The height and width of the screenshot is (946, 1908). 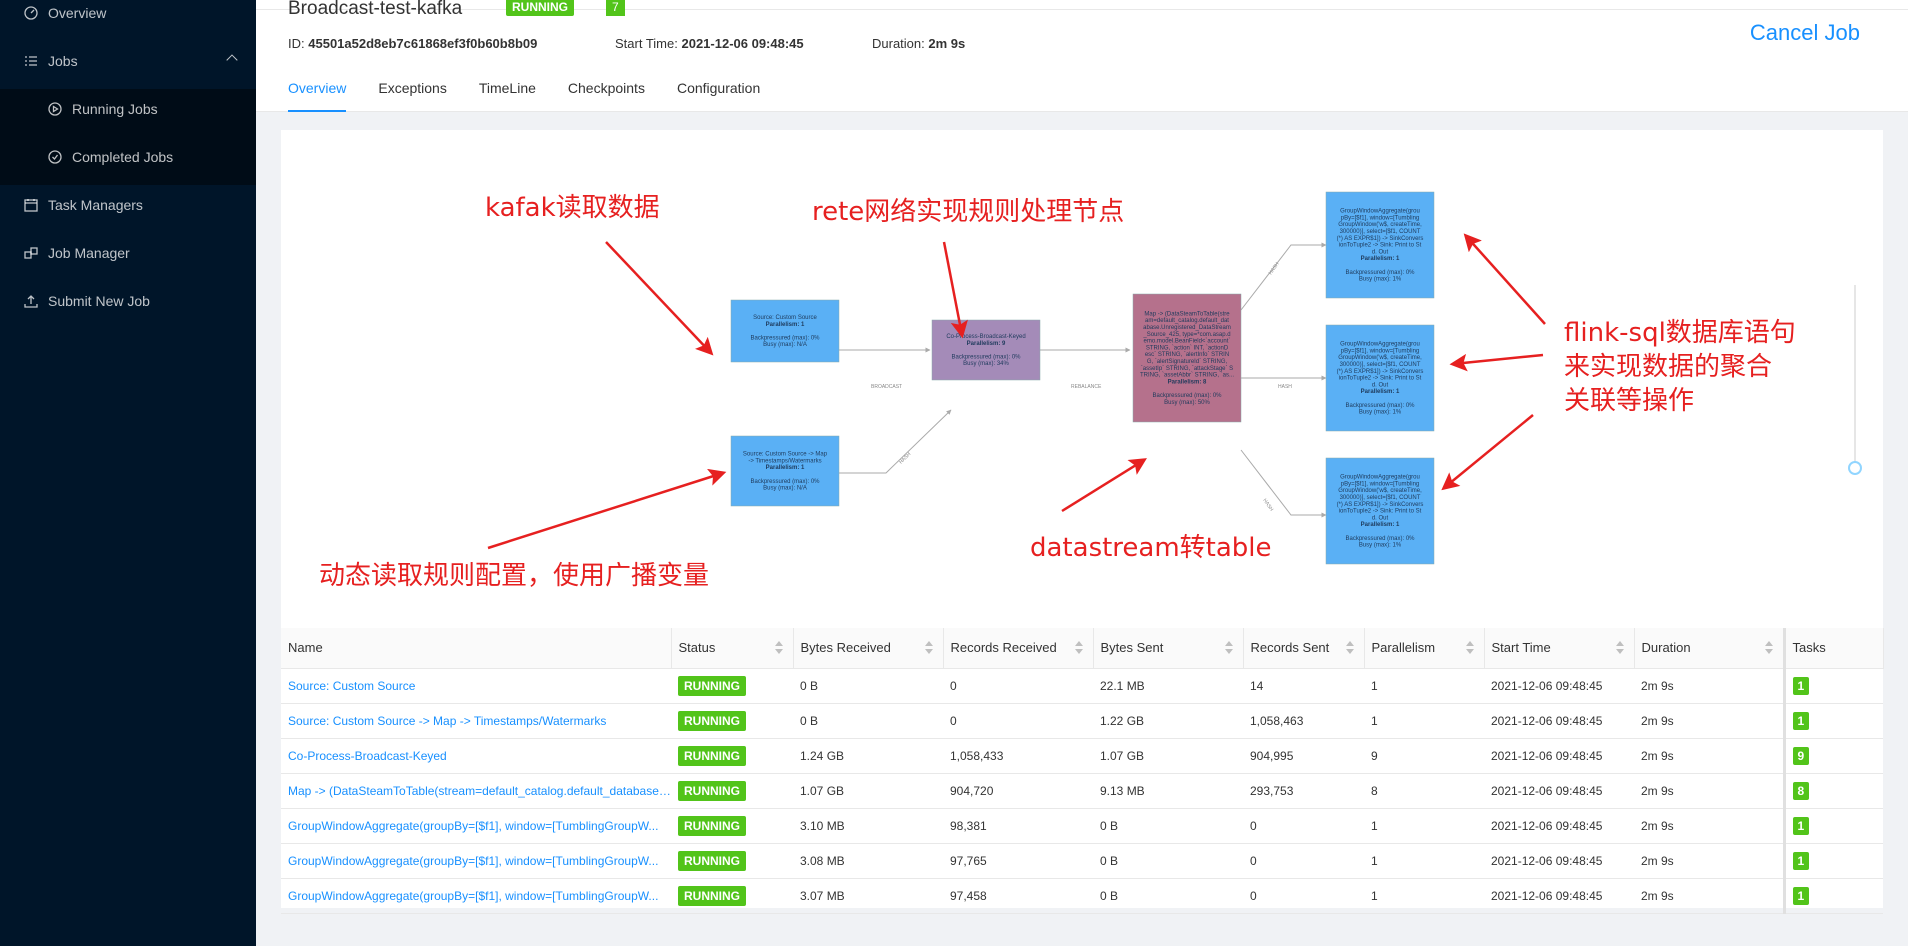 What do you see at coordinates (868, 861) in the screenshot?
I see `table-cell: 3.08 MB` at bounding box center [868, 861].